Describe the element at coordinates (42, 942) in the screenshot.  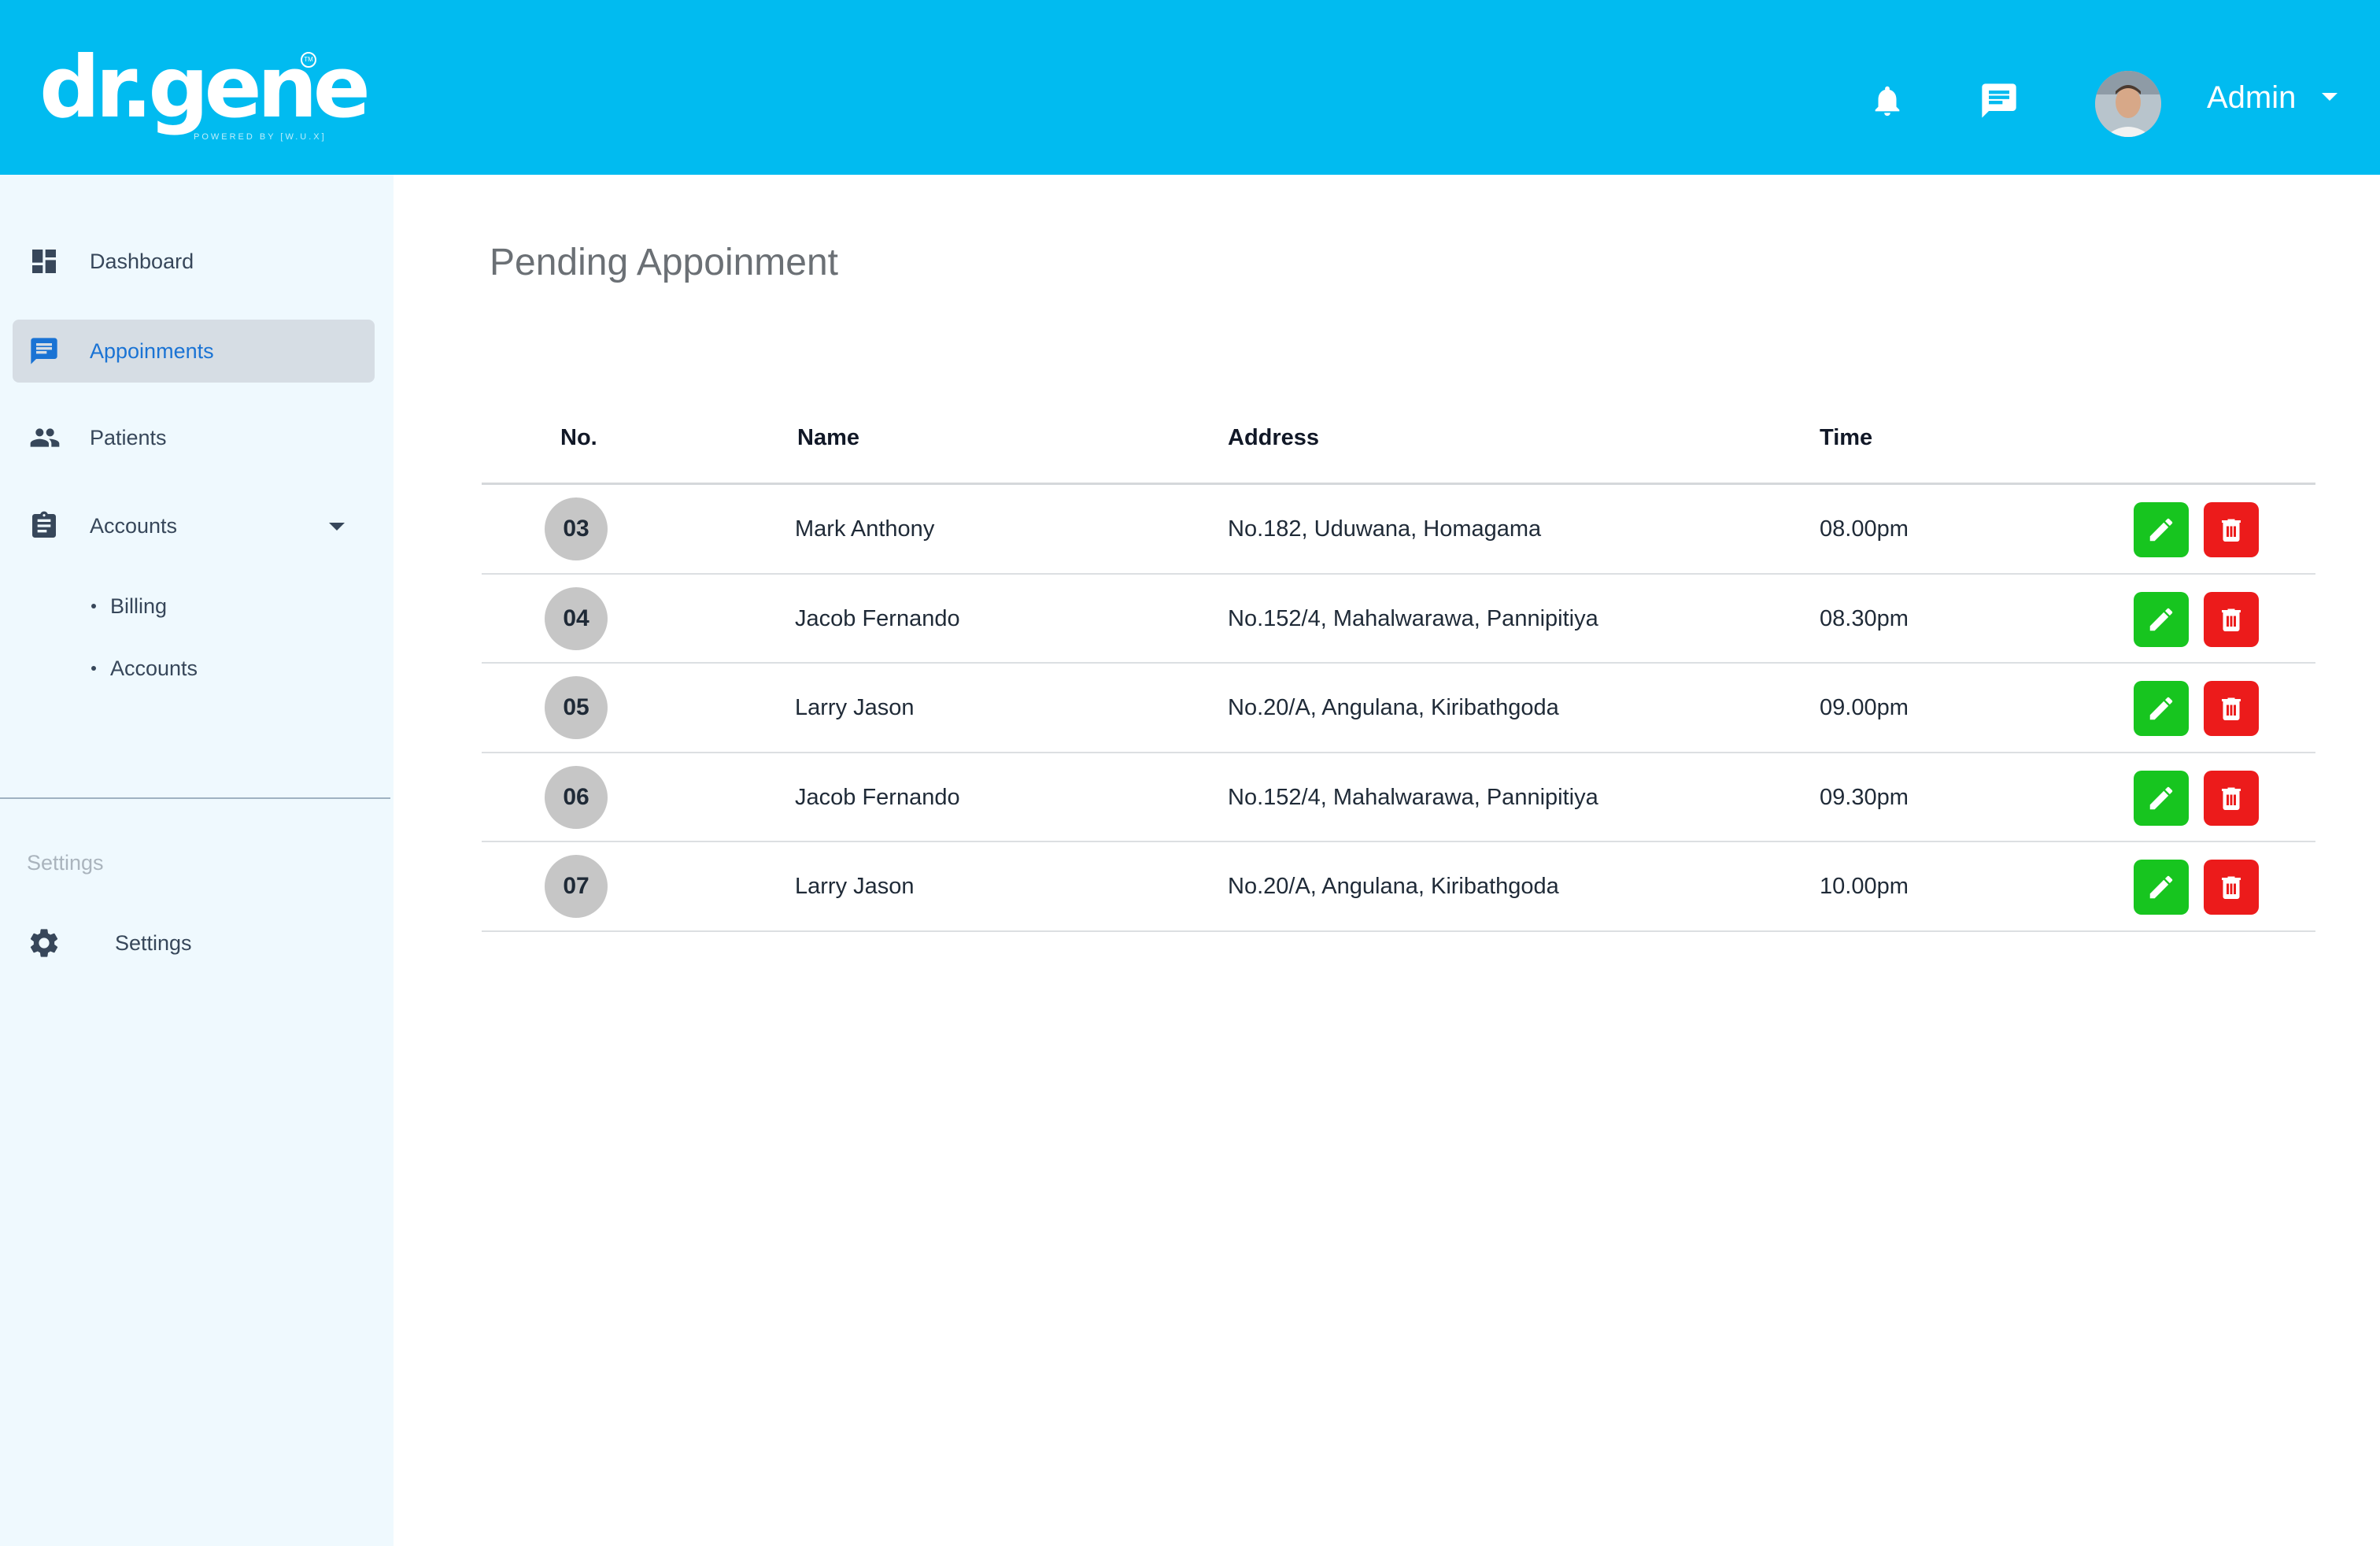
I see `gear-icon` at that location.